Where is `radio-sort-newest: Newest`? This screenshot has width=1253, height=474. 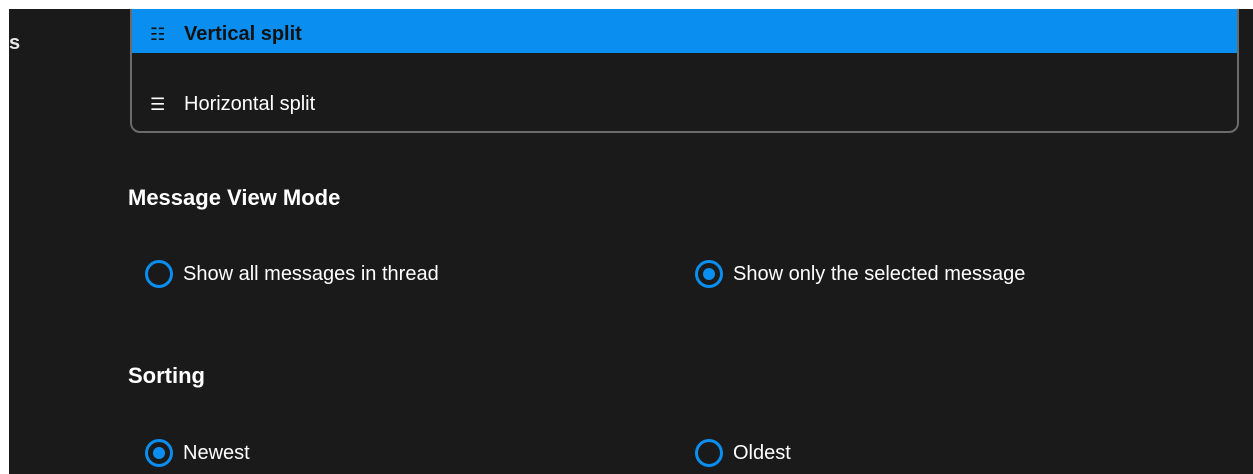 radio-sort-newest: Newest is located at coordinates (197, 453).